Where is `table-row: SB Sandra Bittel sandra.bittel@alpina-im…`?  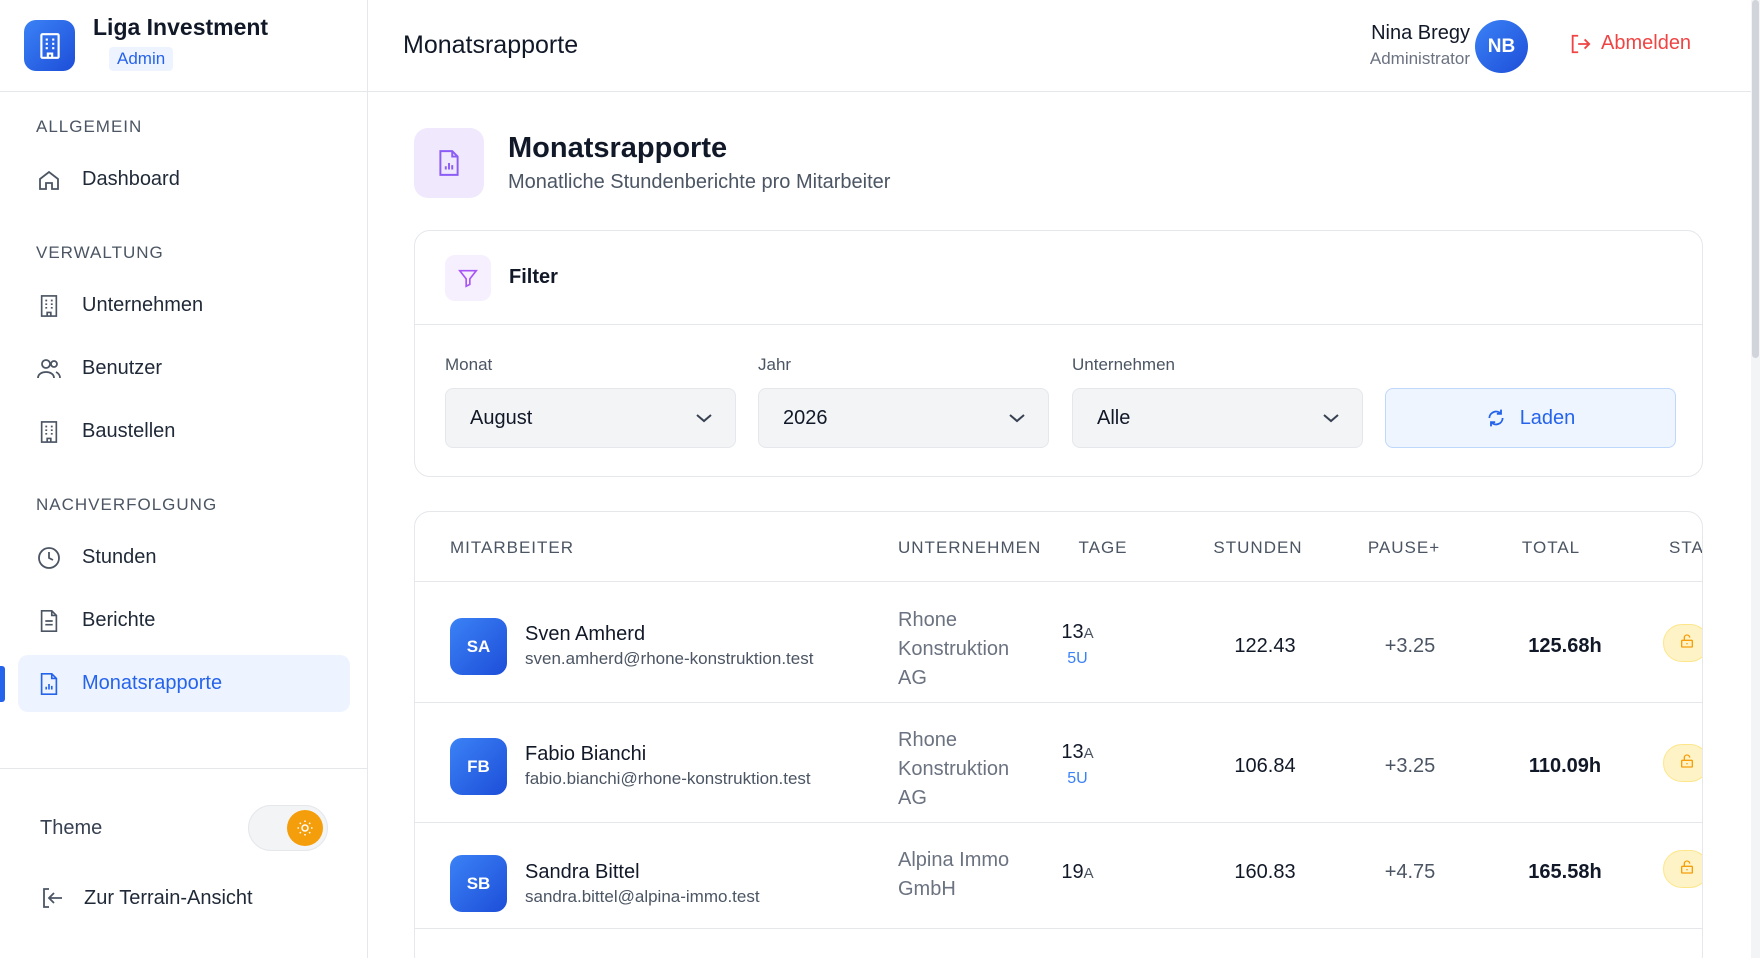
table-row: SB Sandra Bittel sandra.bittel@alpina-im… is located at coordinates (1058, 876).